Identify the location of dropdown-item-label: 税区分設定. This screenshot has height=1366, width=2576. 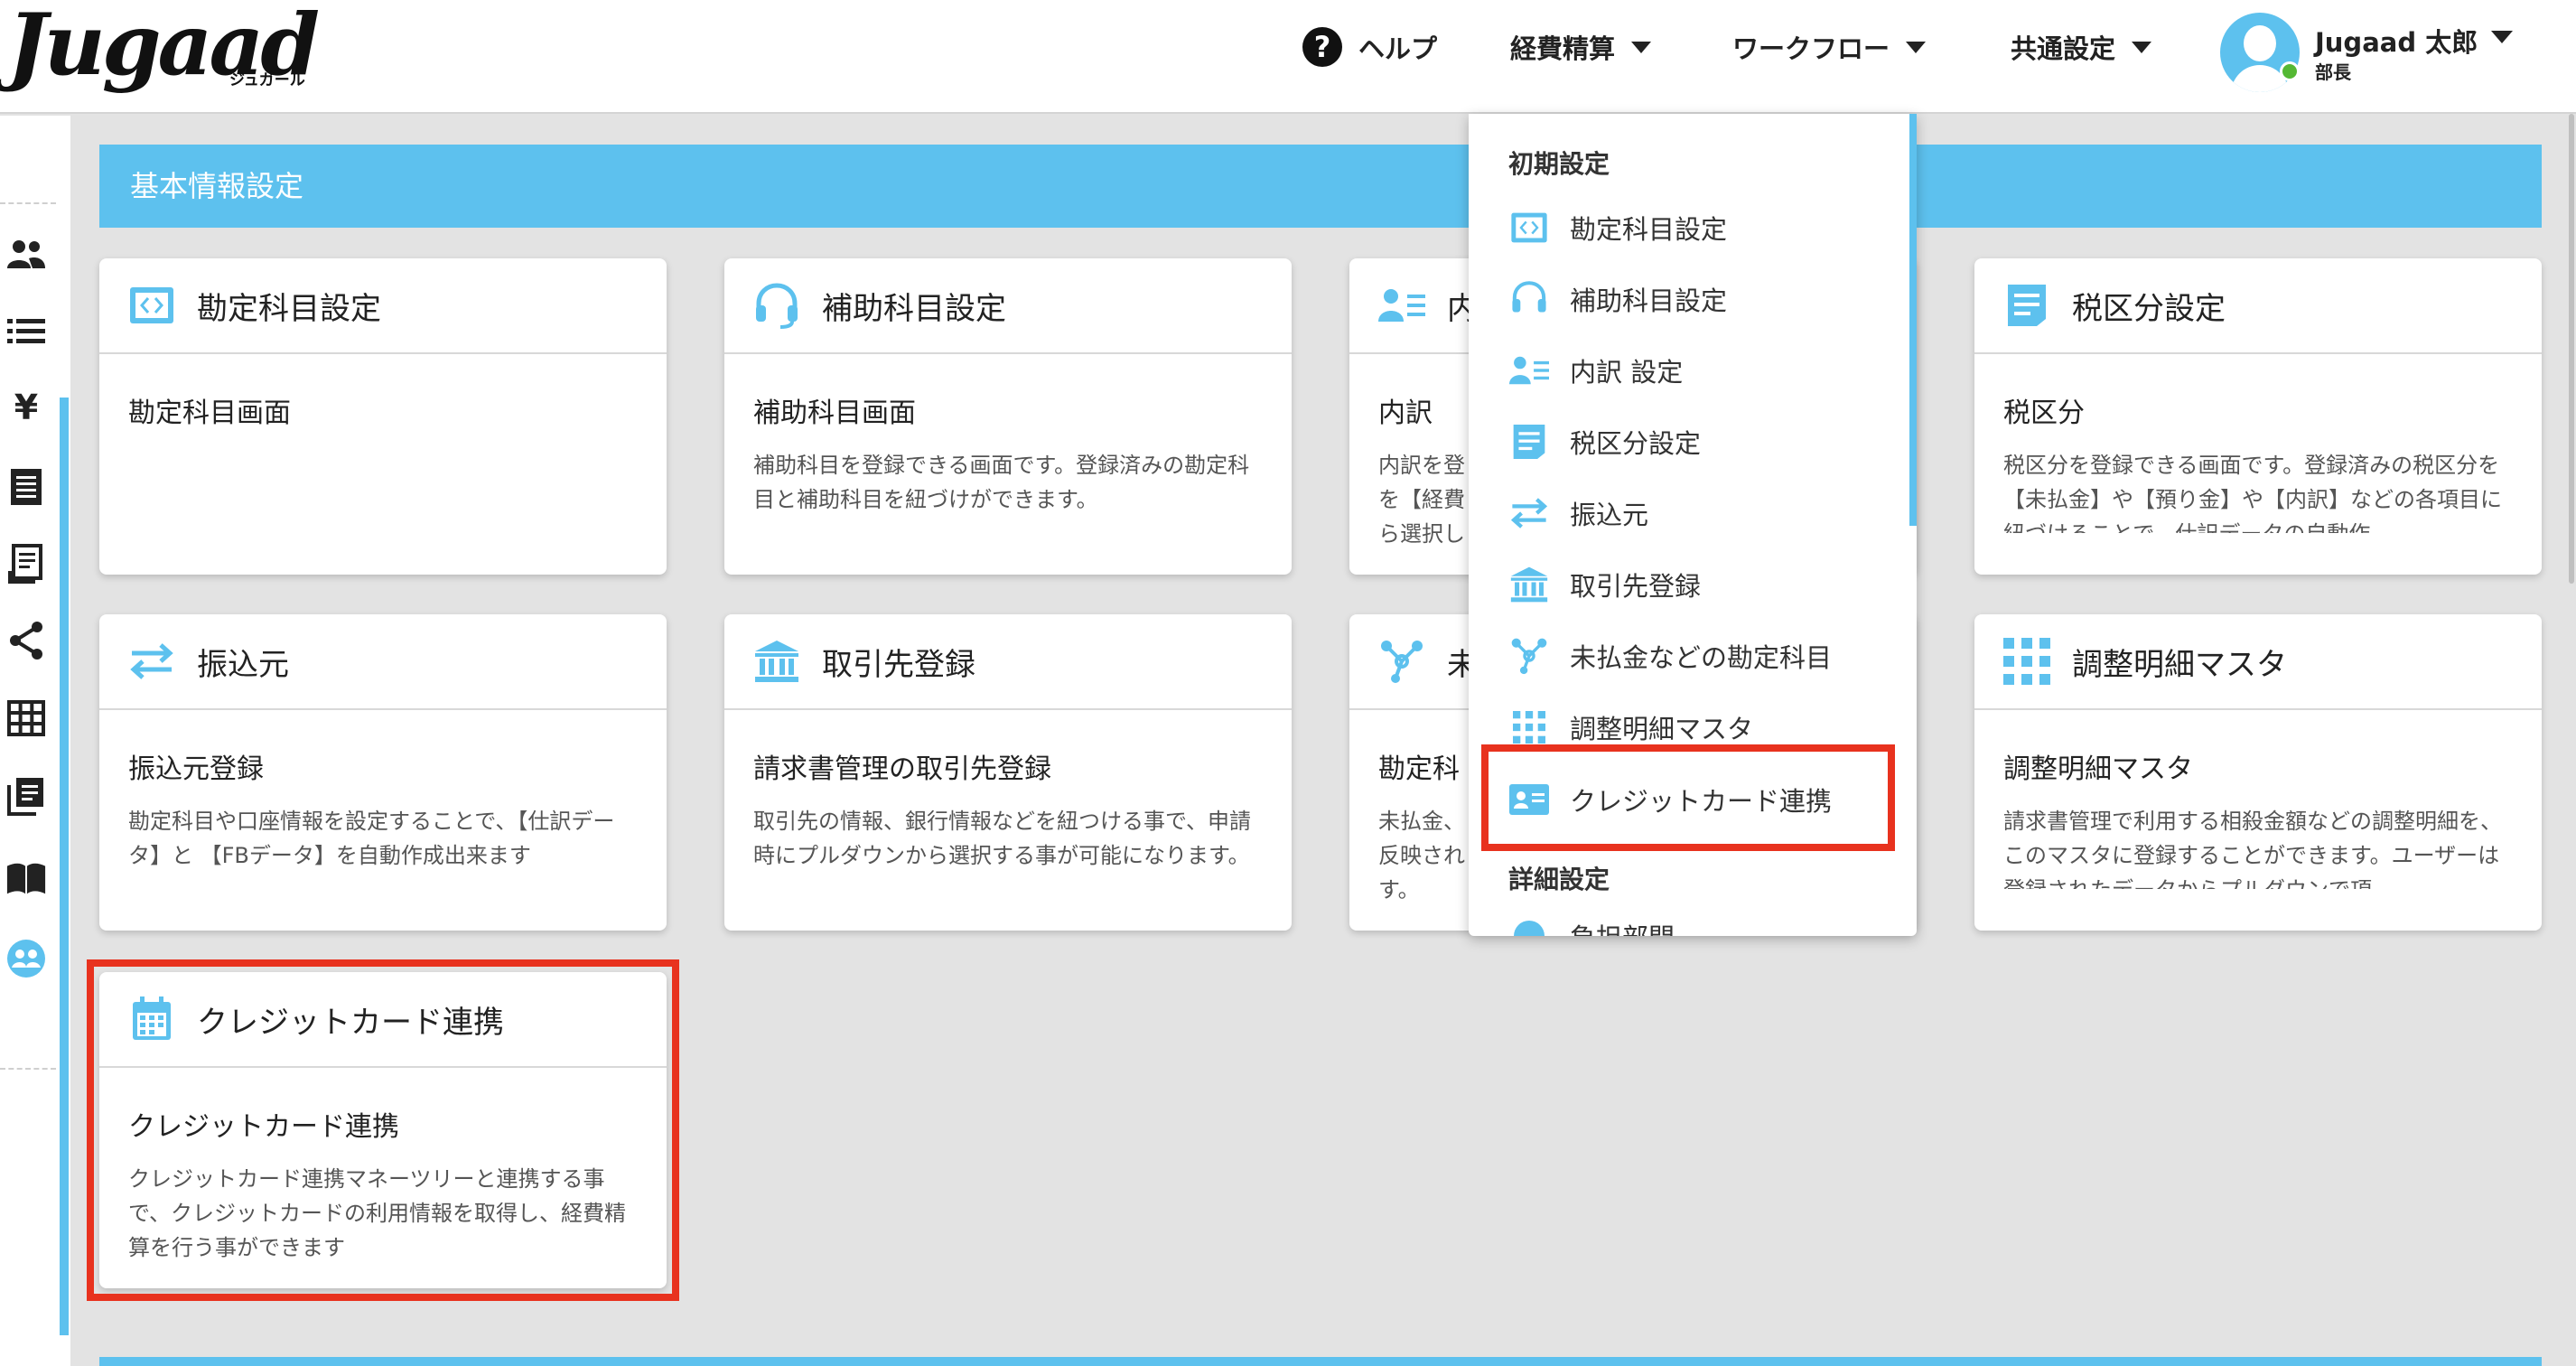
(1636, 443).